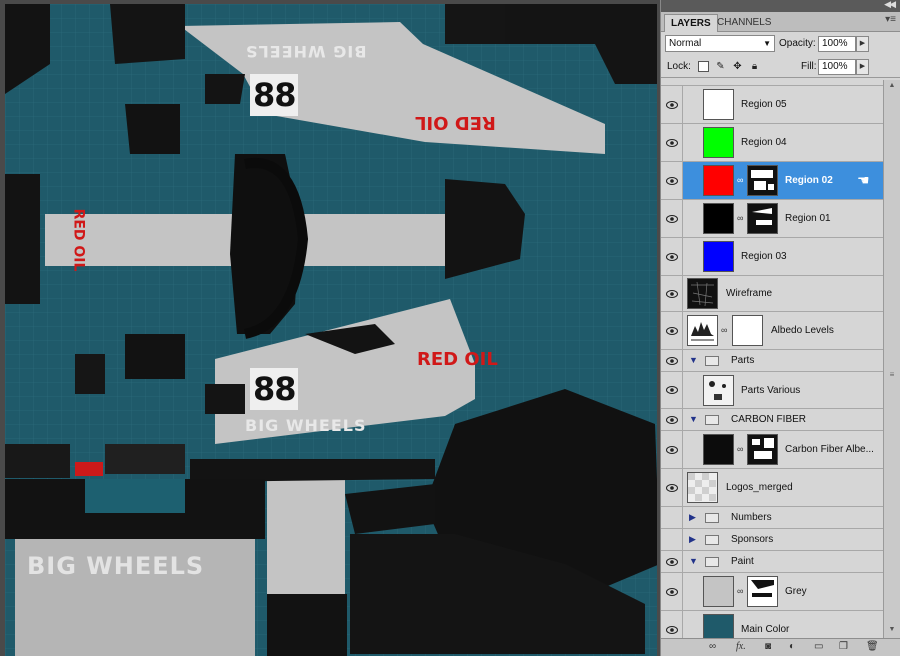 The height and width of the screenshot is (656, 900). Describe the element at coordinates (772, 562) in the screenshot. I see `group-paint: ▼ Paint` at that location.